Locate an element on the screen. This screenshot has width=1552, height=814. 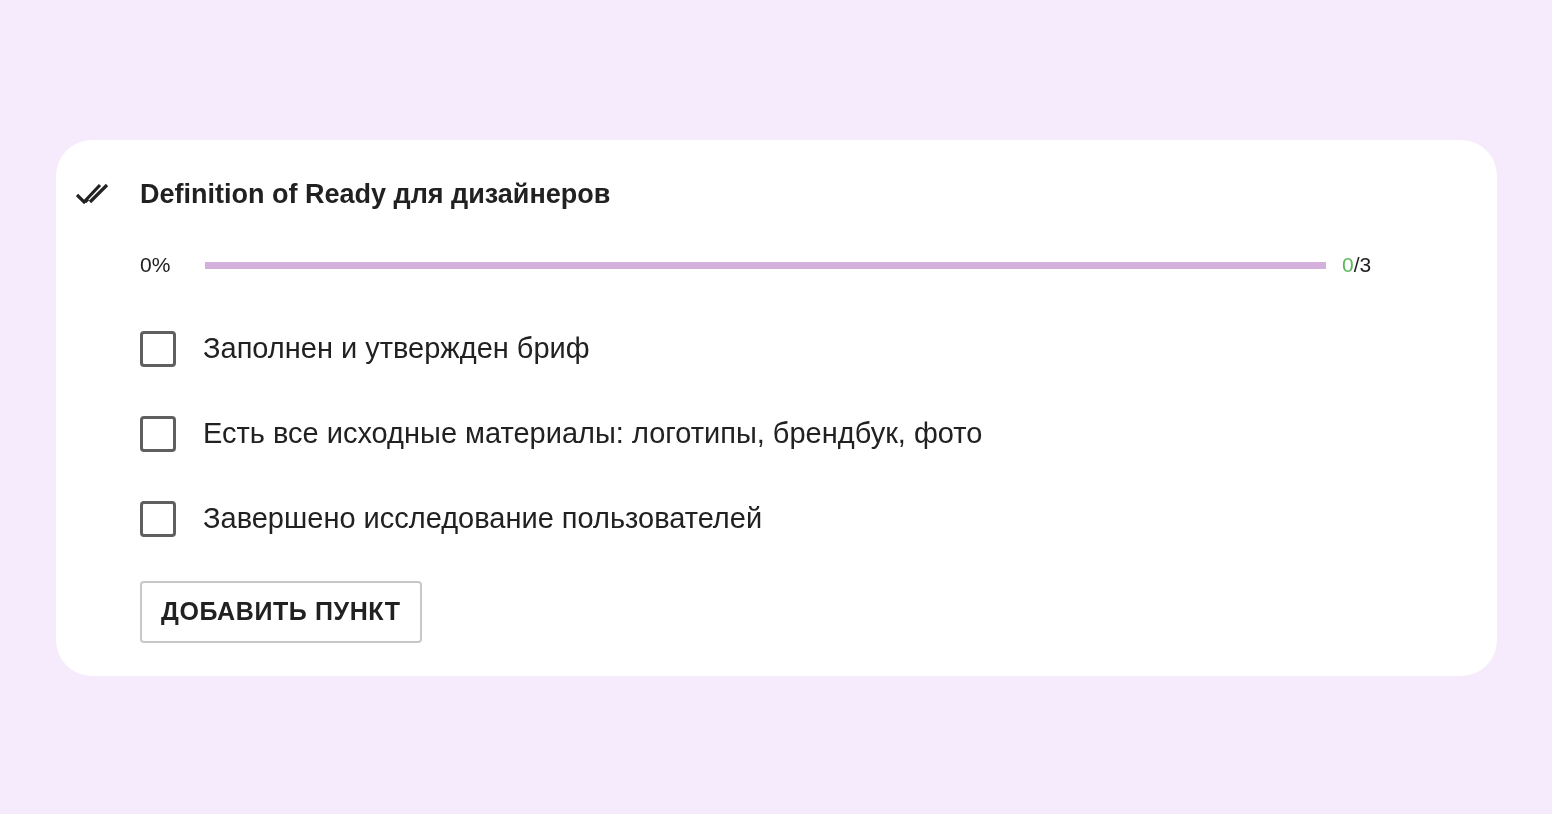
checklist-item-label: Заполнен и утвержден бриф is located at coordinates (396, 349).